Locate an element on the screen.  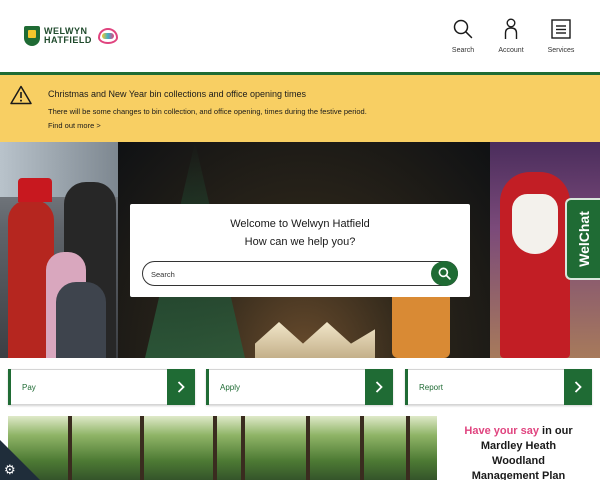
site-logo: WELWYN HATFIELD is located at coordinates (71, 36).